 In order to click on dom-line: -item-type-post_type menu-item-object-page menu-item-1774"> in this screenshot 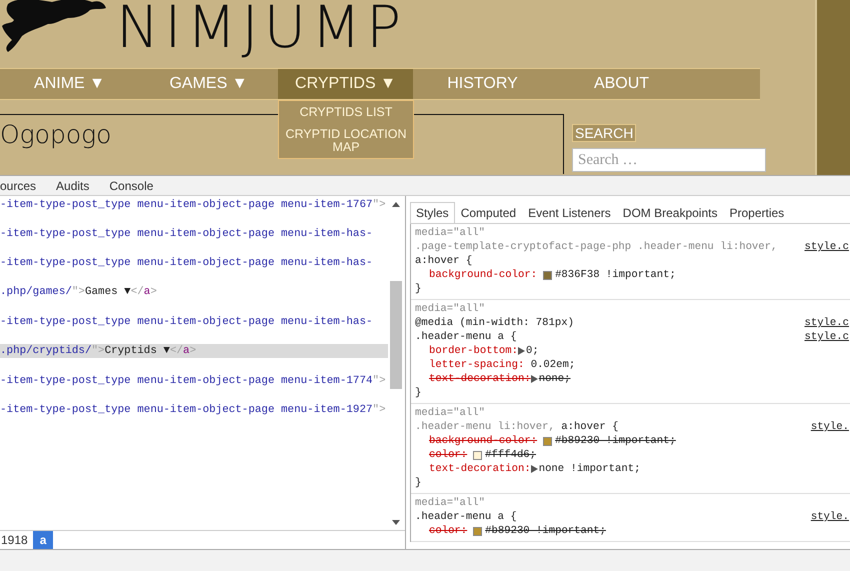, I will do `click(194, 381)`.